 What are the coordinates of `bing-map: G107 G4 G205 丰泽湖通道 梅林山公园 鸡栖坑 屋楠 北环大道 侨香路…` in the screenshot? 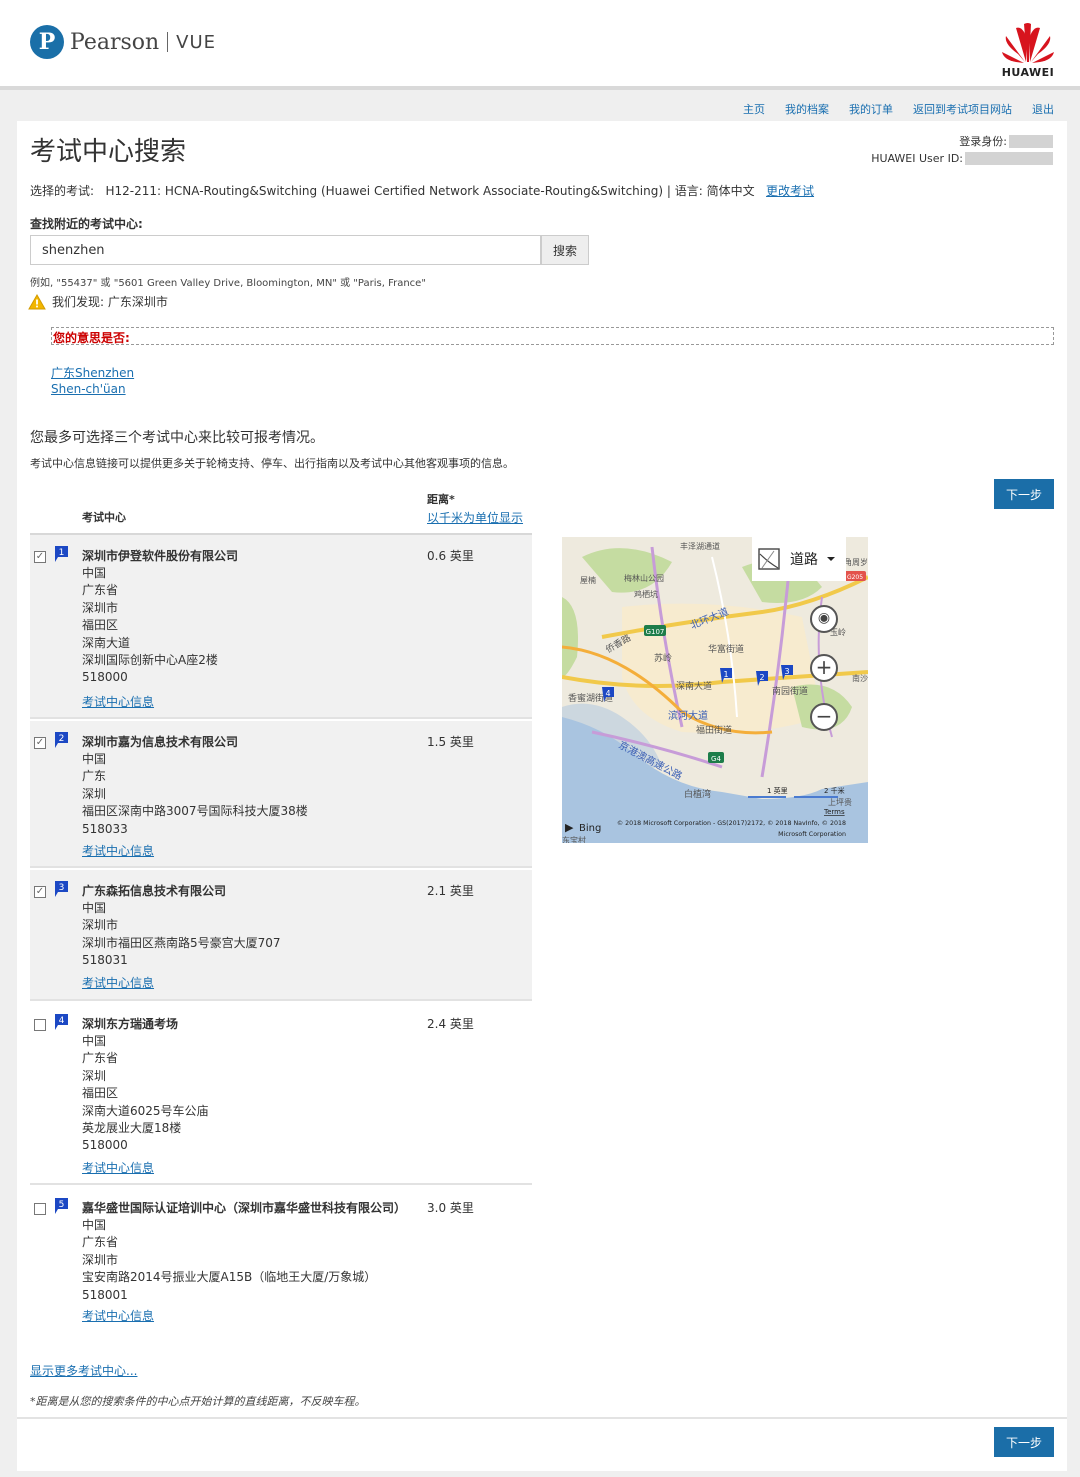 It's located at (715, 690).